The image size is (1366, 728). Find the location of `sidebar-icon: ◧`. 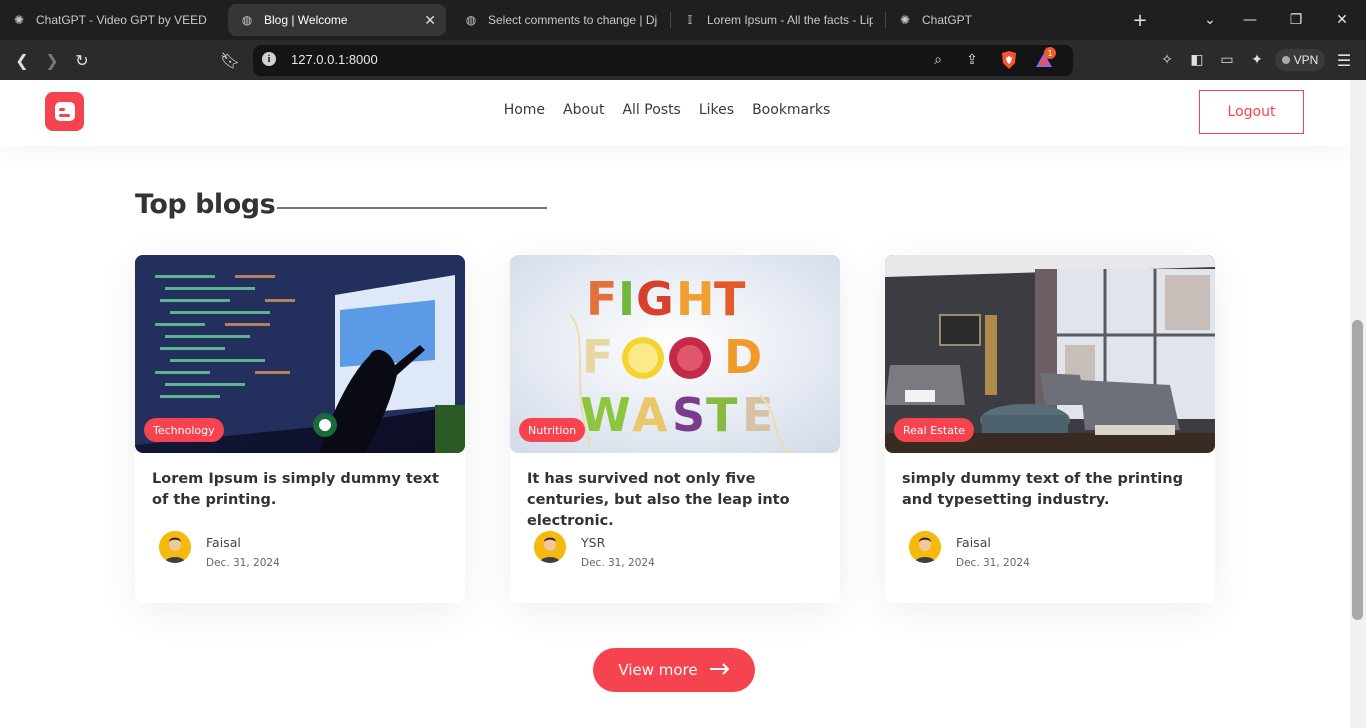

sidebar-icon: ◧ is located at coordinates (1197, 60).